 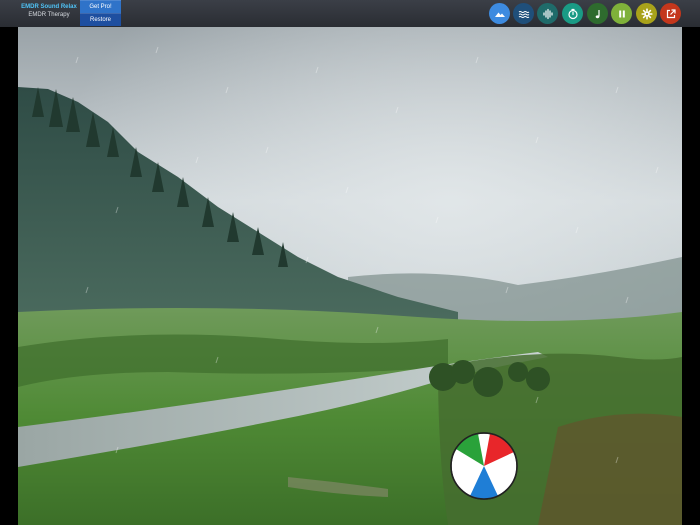 What do you see at coordinates (49, 11) in the screenshot?
I see `app-title-block: EMDR Sound Relax EMDR Therapy` at bounding box center [49, 11].